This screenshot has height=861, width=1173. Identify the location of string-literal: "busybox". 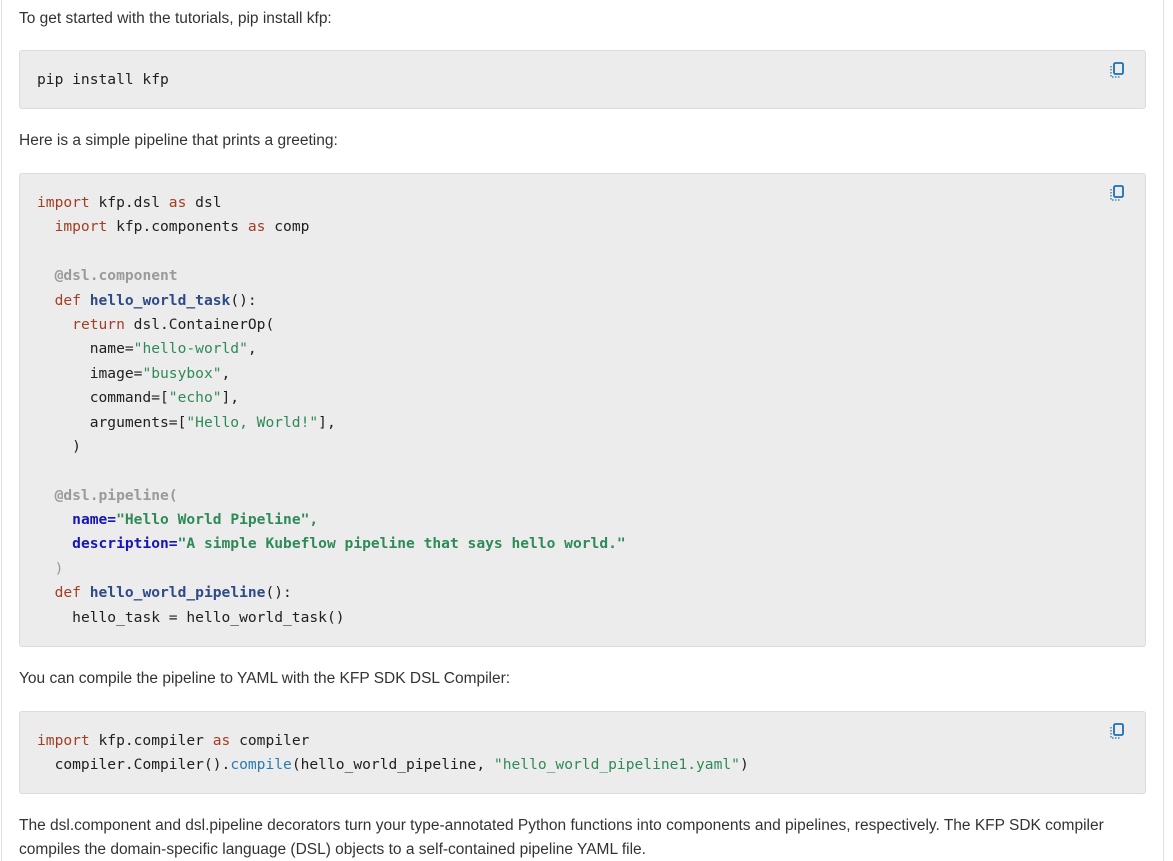
(182, 373).